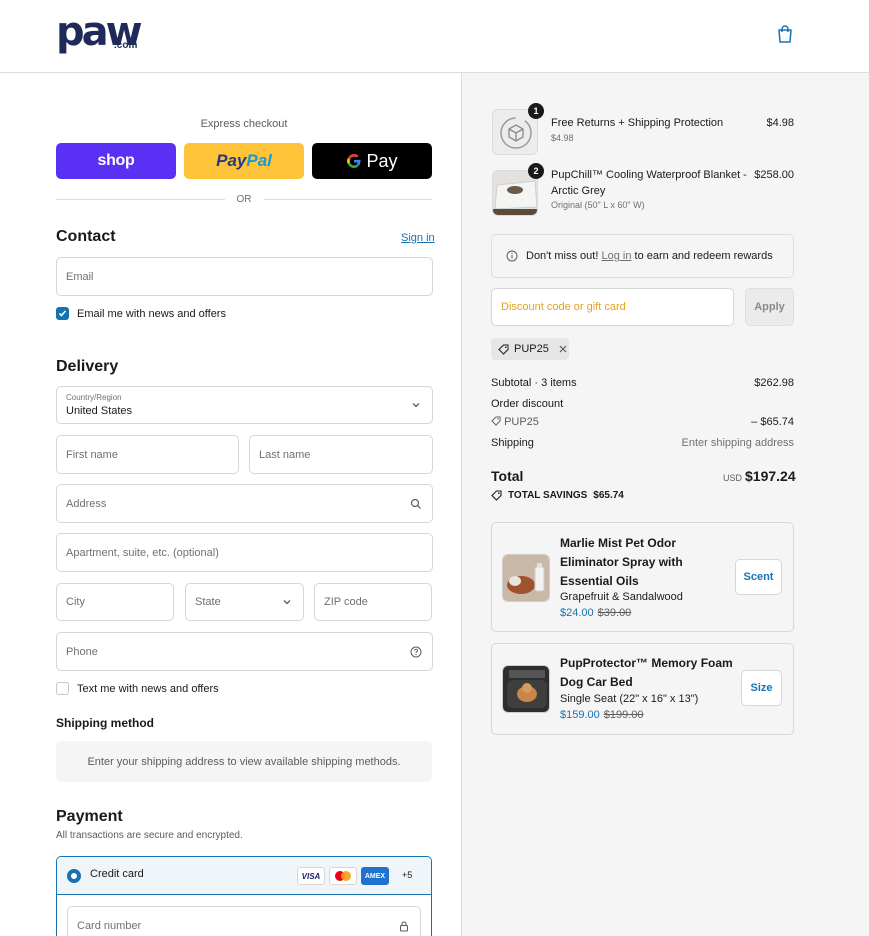  What do you see at coordinates (244, 405) in the screenshot?
I see `country-select: Country/Region United States` at bounding box center [244, 405].